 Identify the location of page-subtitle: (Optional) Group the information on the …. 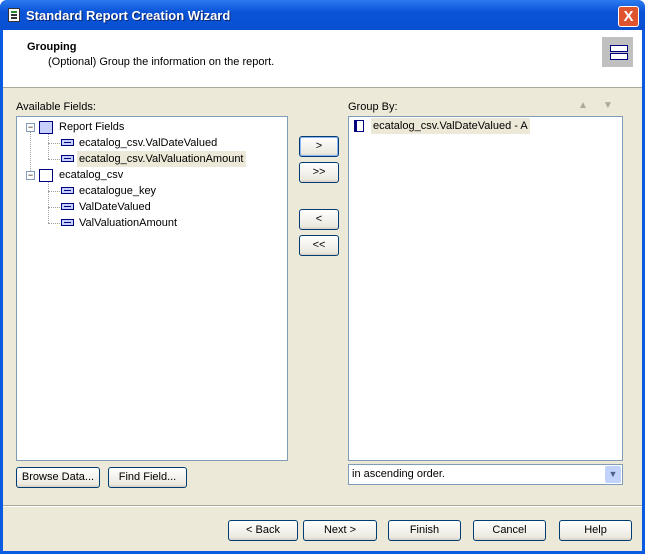
(161, 62).